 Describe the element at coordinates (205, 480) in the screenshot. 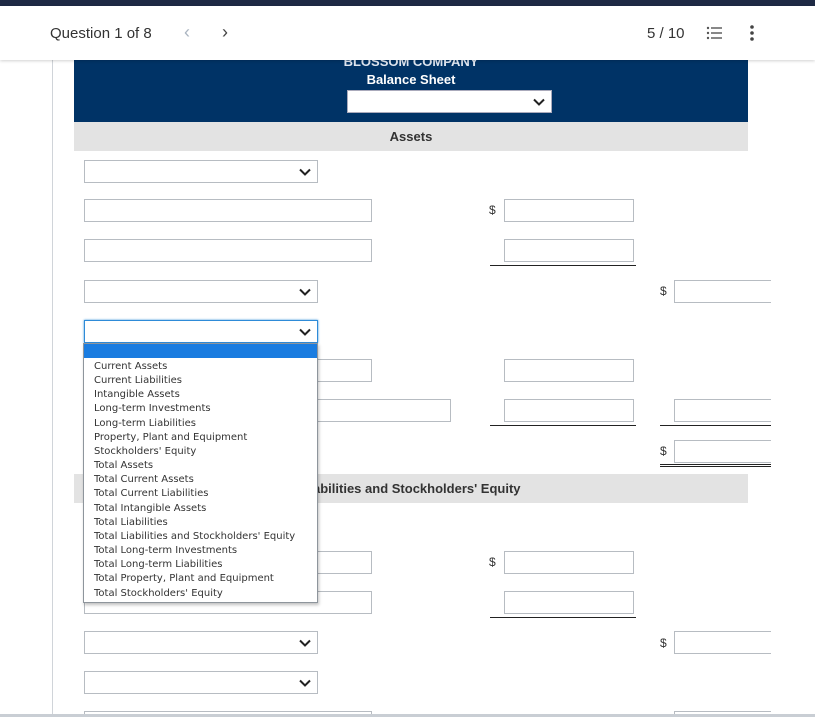

I see `dropdown-option: Total Current Assets` at that location.